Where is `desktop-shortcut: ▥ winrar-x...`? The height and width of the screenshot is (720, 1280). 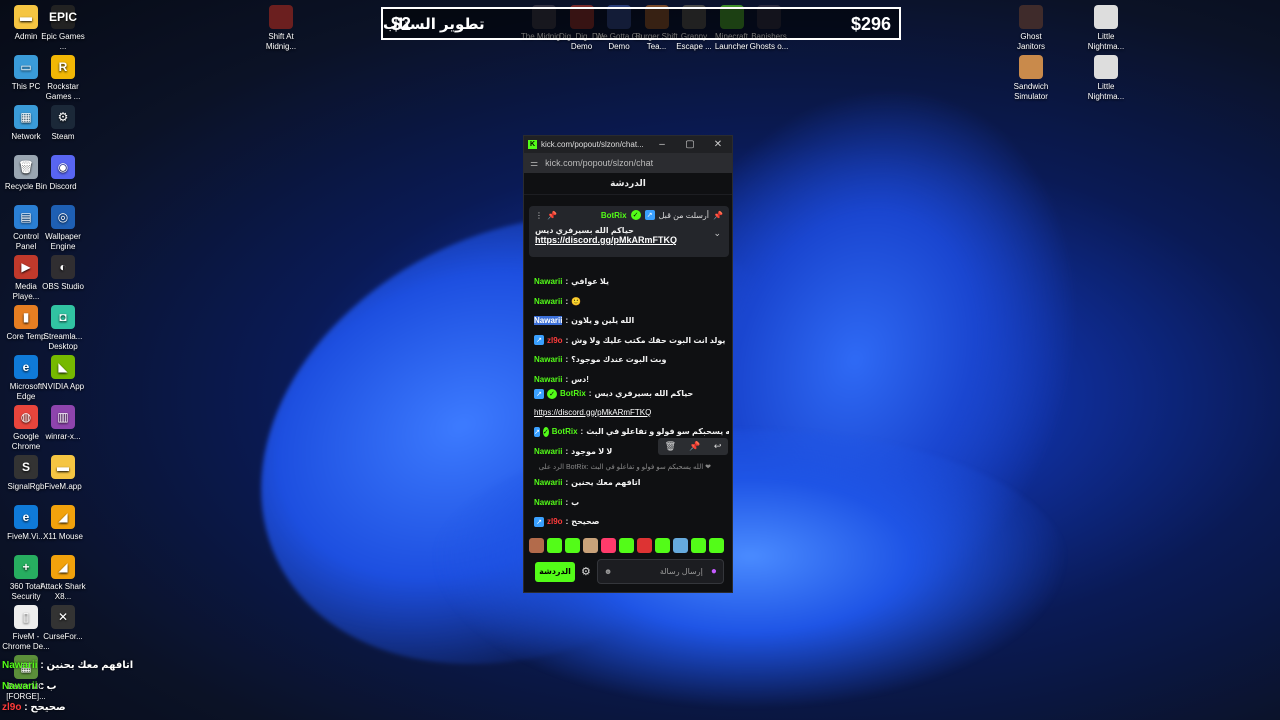
desktop-shortcut: ▥ winrar-x... is located at coordinates (63, 423).